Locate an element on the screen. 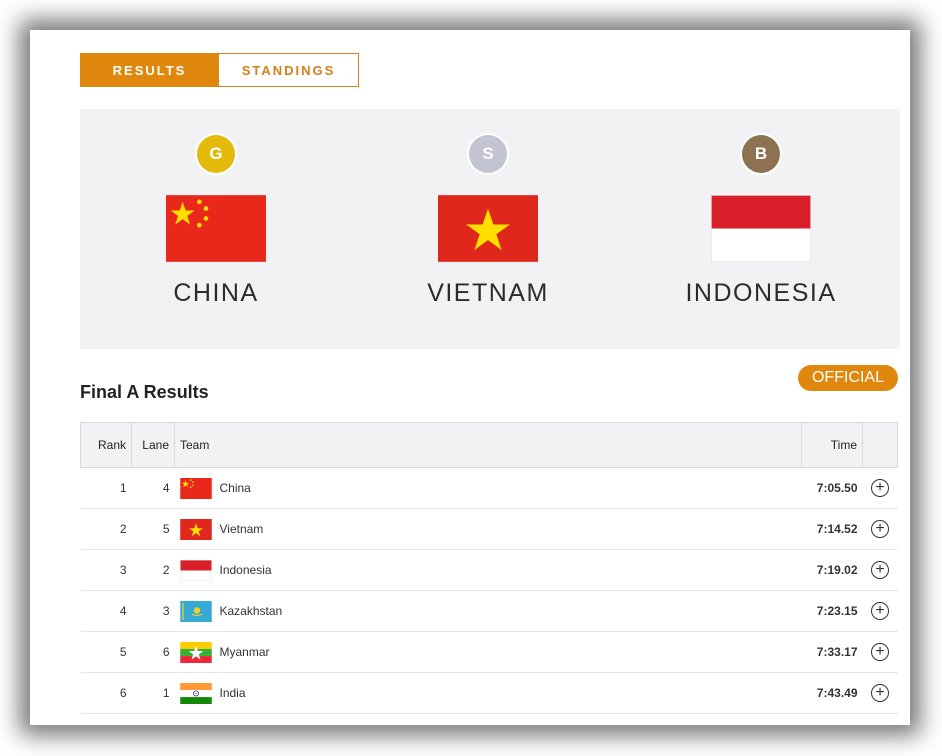 Image resolution: width=942 pixels, height=756 pixels. rank-cell: 1 is located at coordinates (123, 488).